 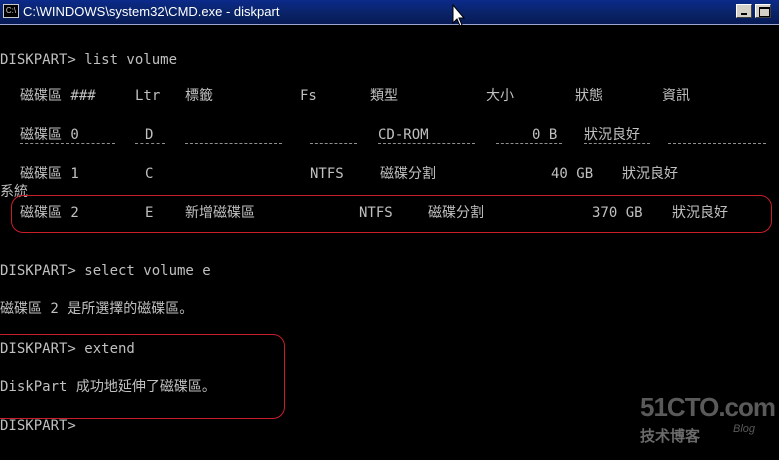 What do you see at coordinates (403, 135) in the screenshot?
I see `volume-type: CD-ROM` at bounding box center [403, 135].